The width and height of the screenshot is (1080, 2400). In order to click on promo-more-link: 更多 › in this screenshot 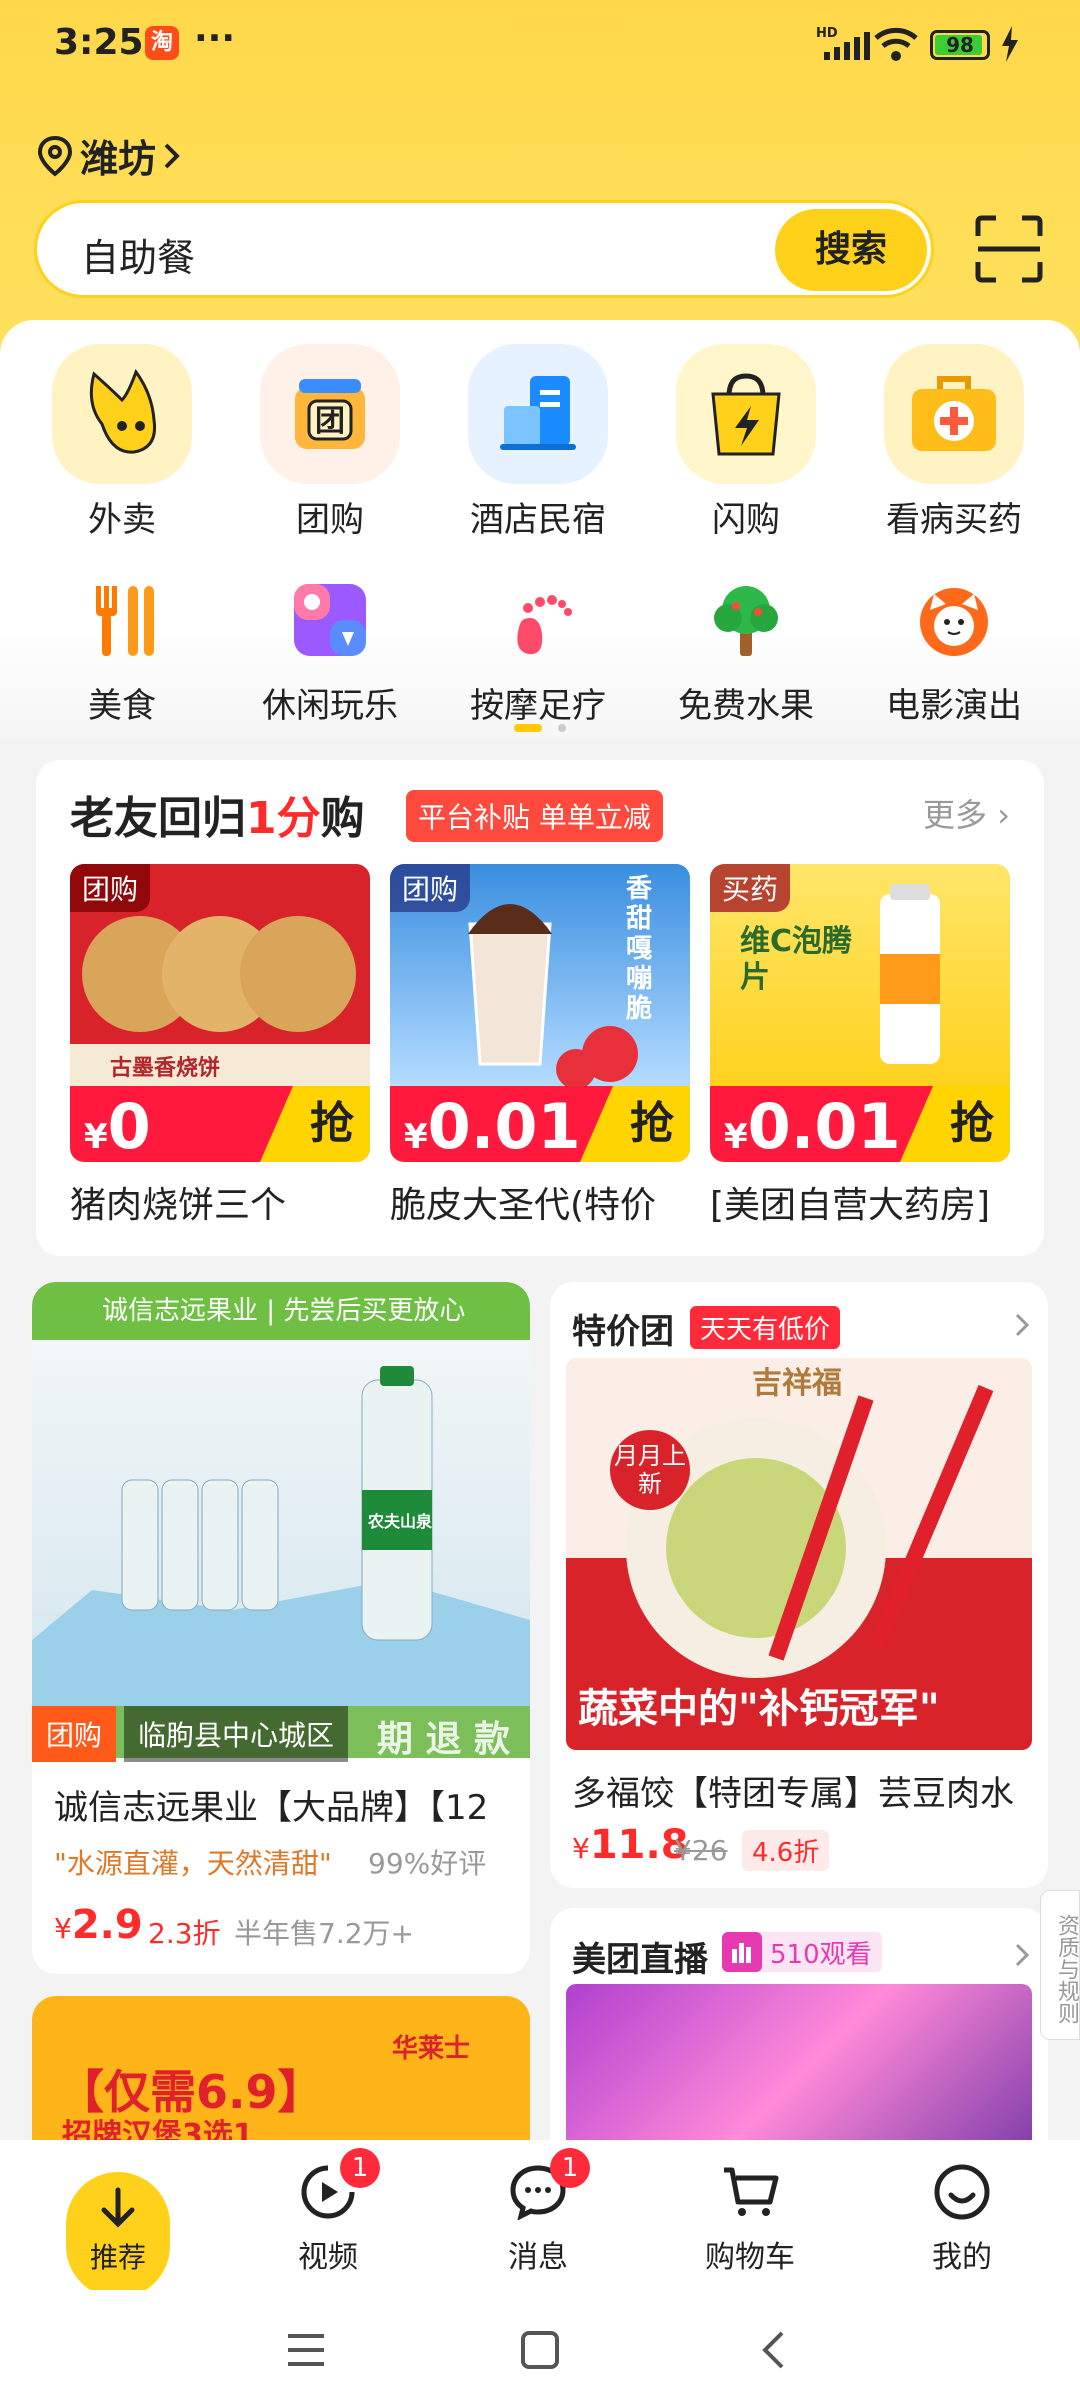, I will do `click(966, 813)`.